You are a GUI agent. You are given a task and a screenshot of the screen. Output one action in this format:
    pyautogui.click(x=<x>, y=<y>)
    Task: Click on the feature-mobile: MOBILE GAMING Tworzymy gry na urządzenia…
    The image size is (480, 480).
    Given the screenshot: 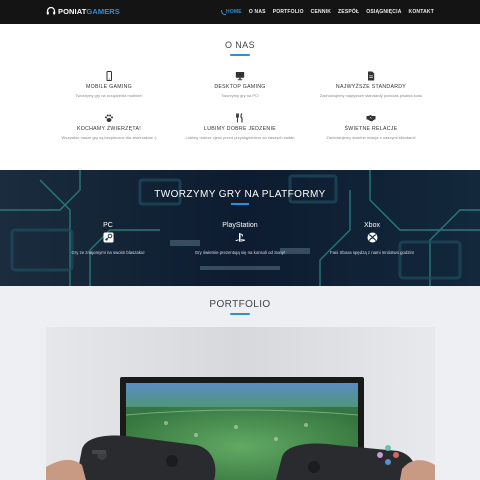 What is the action you would take?
    pyautogui.click(x=109, y=85)
    